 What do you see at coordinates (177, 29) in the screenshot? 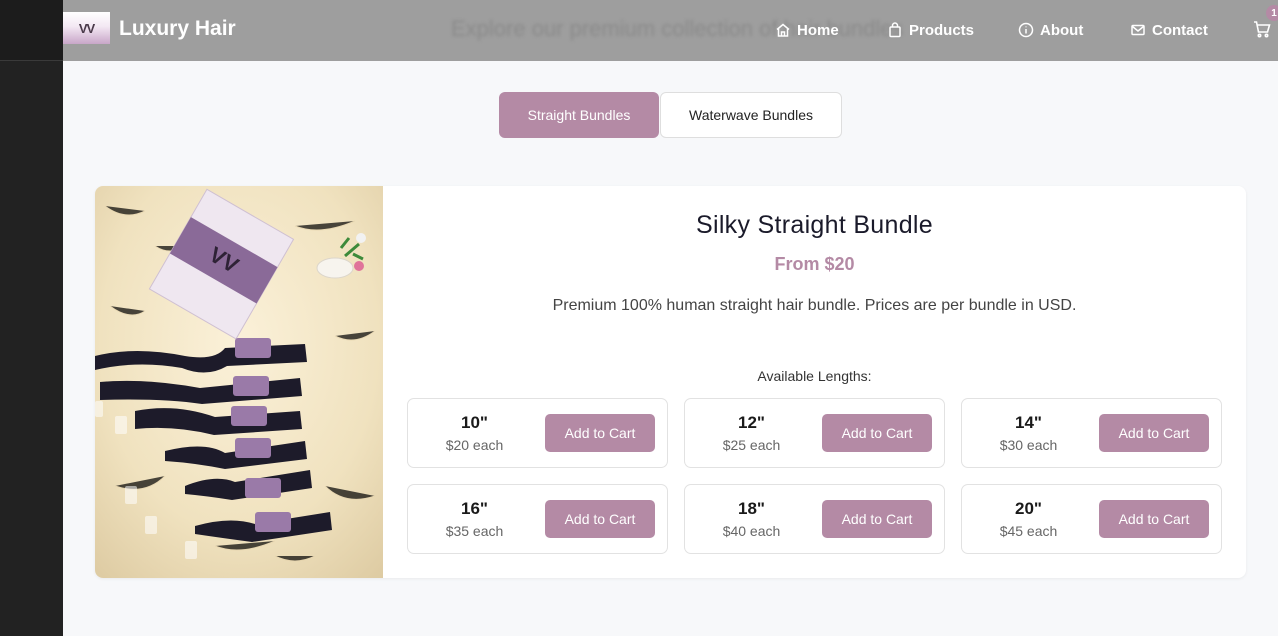
I see `brand-name: Luxury Hair` at bounding box center [177, 29].